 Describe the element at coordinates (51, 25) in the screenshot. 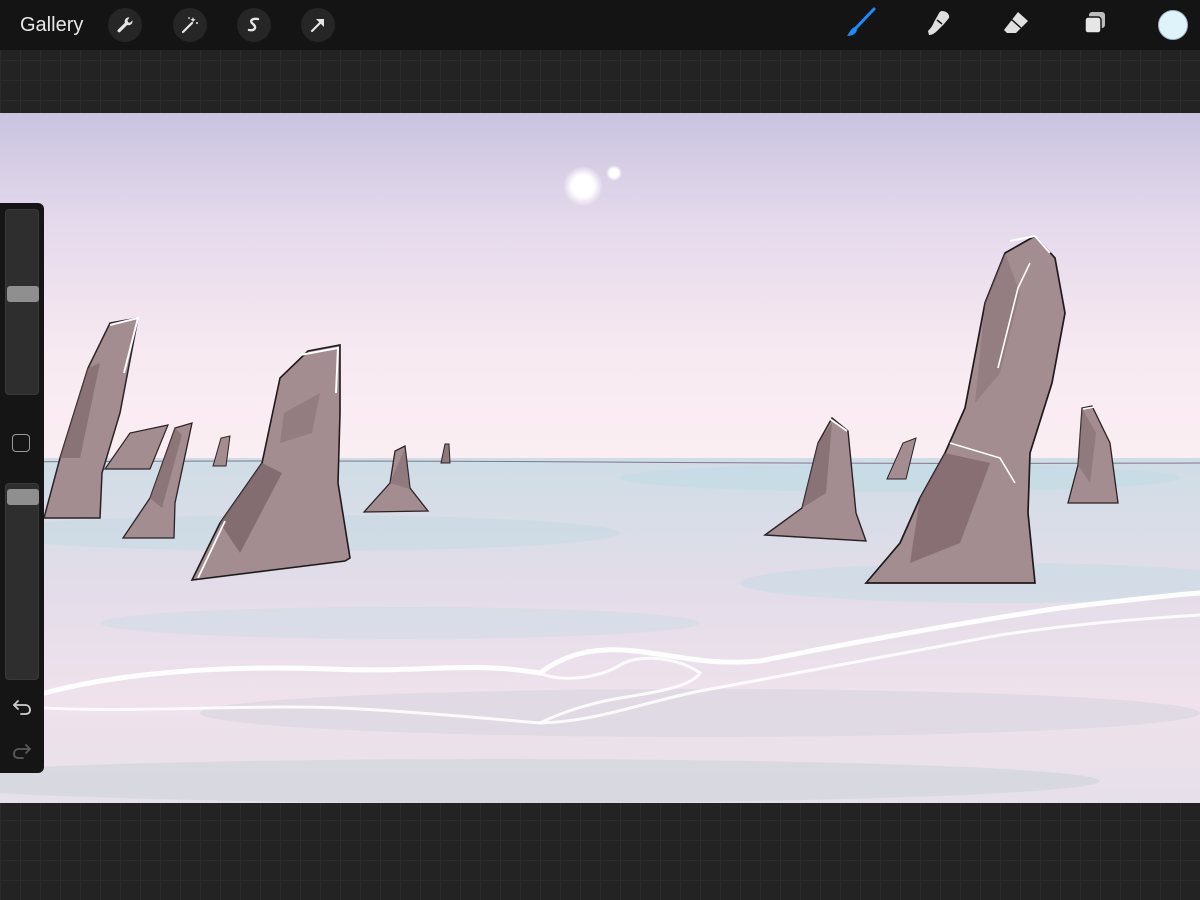

I see `gallery-button: Gallery` at that location.